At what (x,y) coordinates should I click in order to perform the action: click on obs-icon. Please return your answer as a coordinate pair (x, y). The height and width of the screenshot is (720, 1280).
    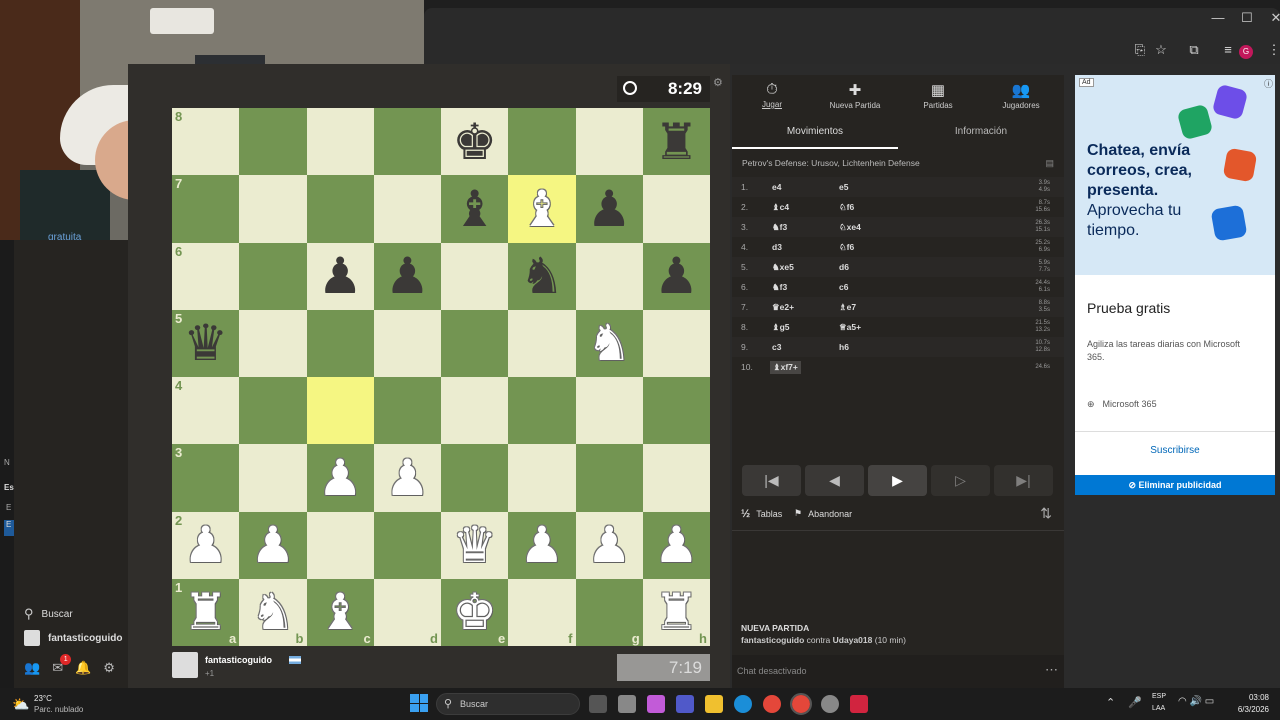
    Looking at the image, I should click on (830, 704).